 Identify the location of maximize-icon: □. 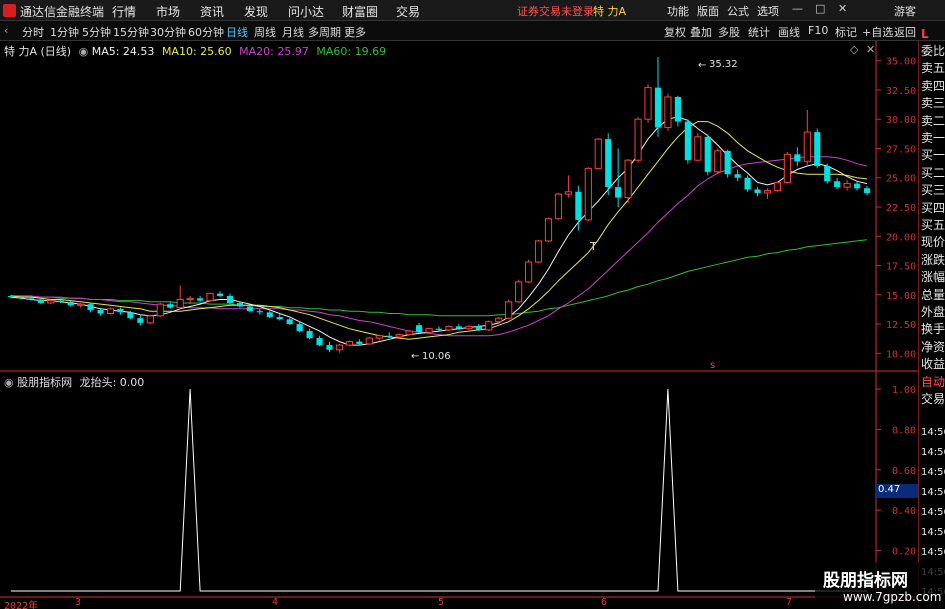
(820, 8).